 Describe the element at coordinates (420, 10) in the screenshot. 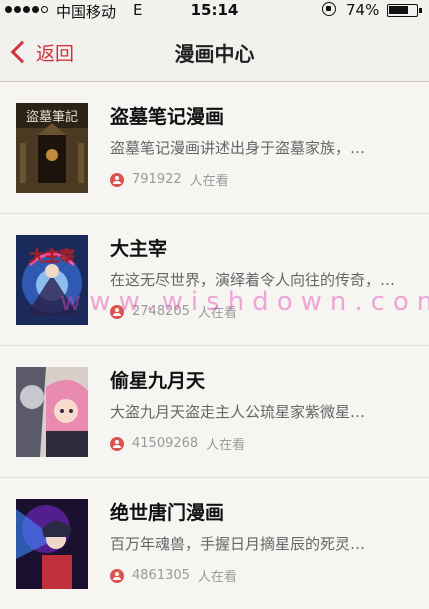

I see `battery-tip` at that location.